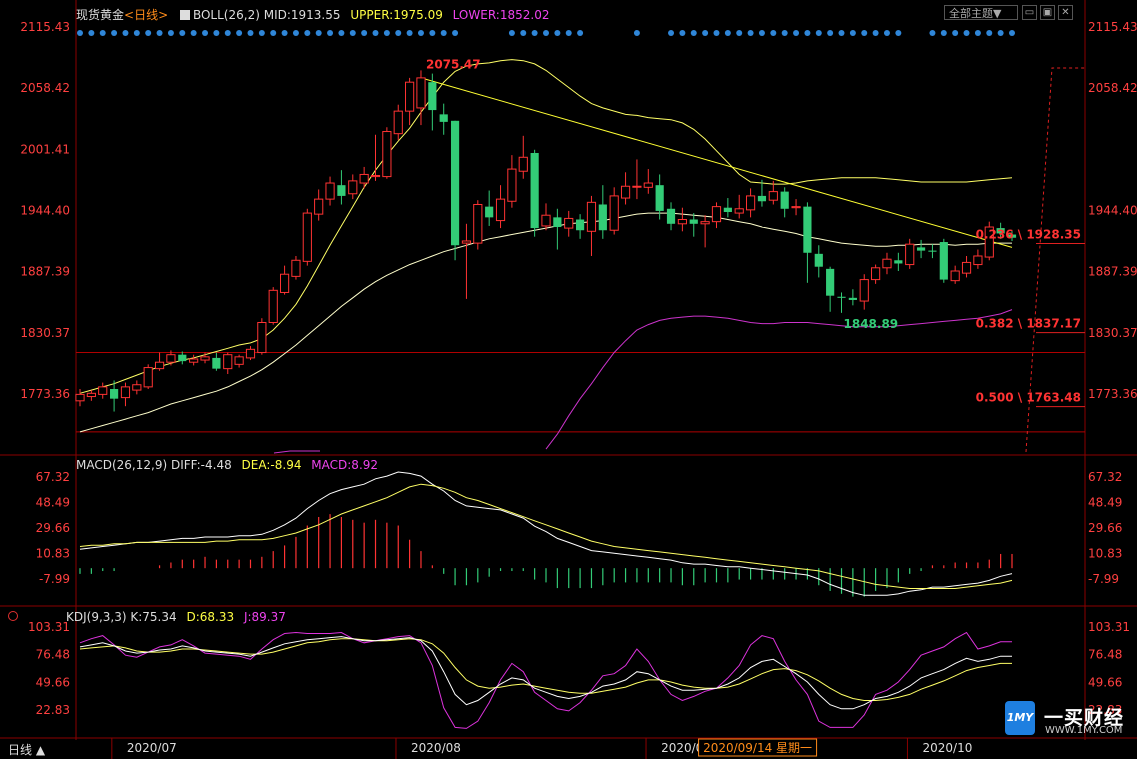  What do you see at coordinates (1020, 718) in the screenshot?
I see `brand-logo-icon: 1MY` at bounding box center [1020, 718].